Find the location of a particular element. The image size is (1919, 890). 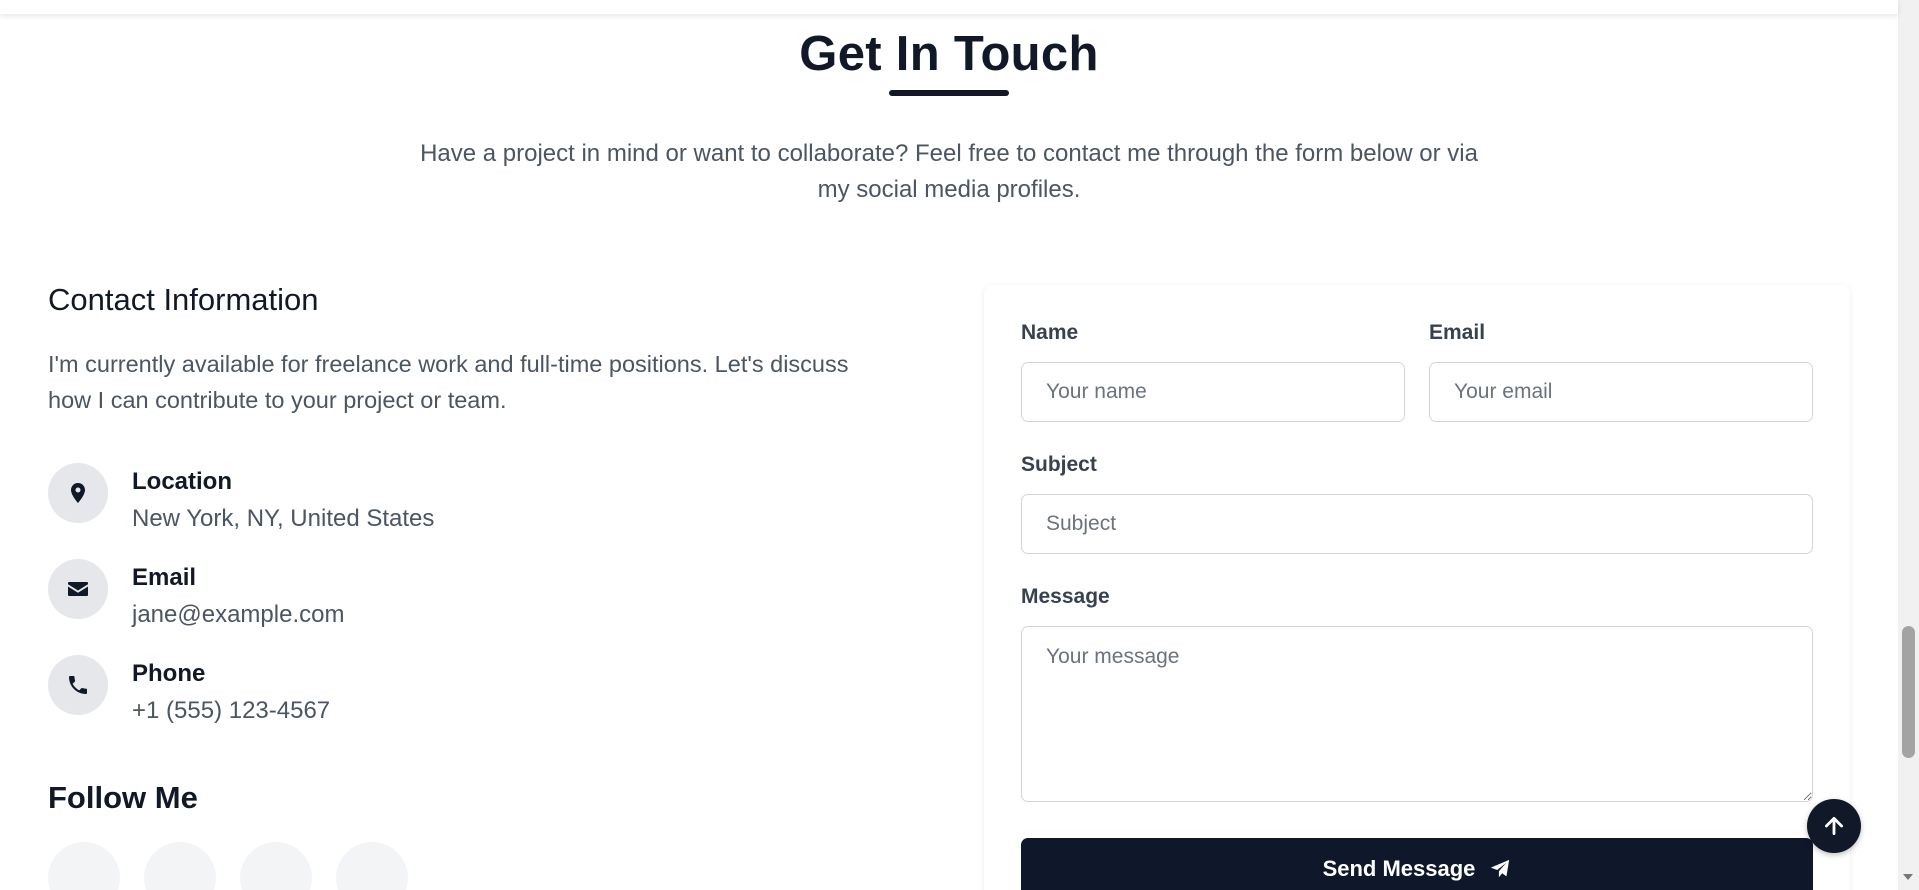

scrollbar-down-arrow-icon is located at coordinates (1908, 877).